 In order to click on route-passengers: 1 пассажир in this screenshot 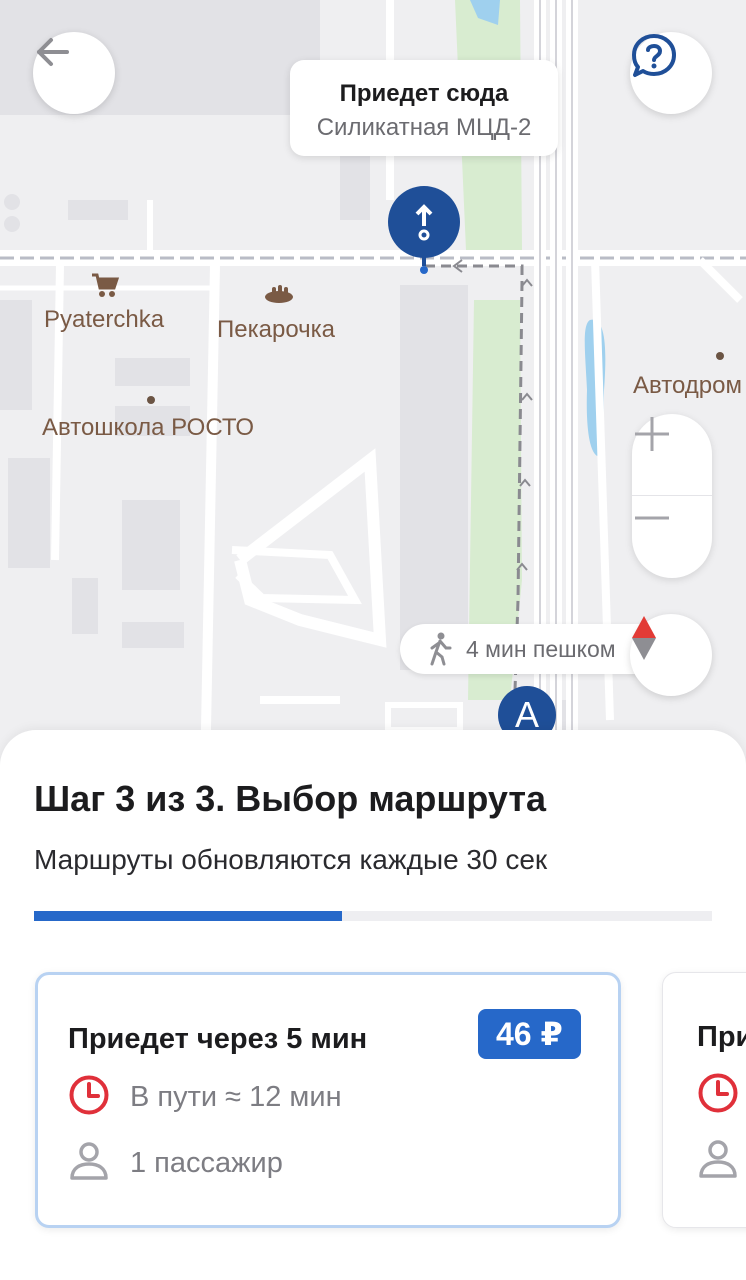, I will do `click(206, 1162)`.